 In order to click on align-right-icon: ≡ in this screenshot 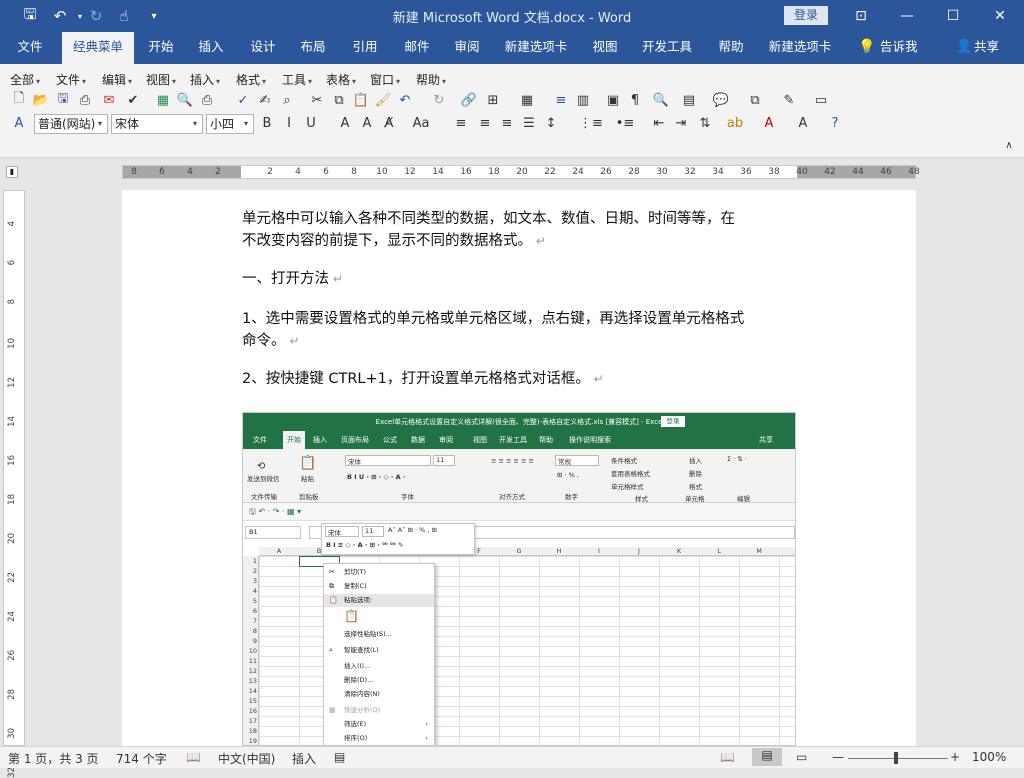, I will do `click(507, 123)`.